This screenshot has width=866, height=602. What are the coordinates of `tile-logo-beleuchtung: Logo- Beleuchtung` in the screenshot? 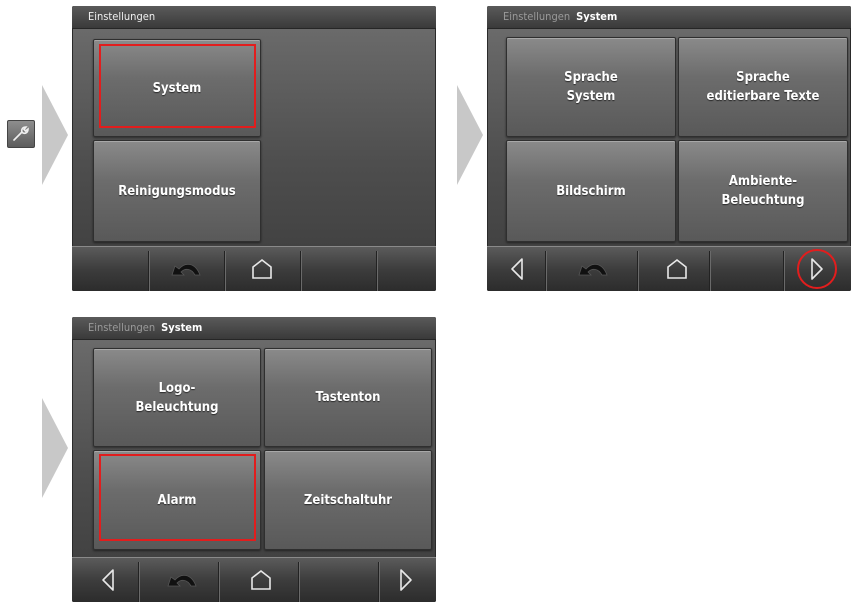 It's located at (177, 397).